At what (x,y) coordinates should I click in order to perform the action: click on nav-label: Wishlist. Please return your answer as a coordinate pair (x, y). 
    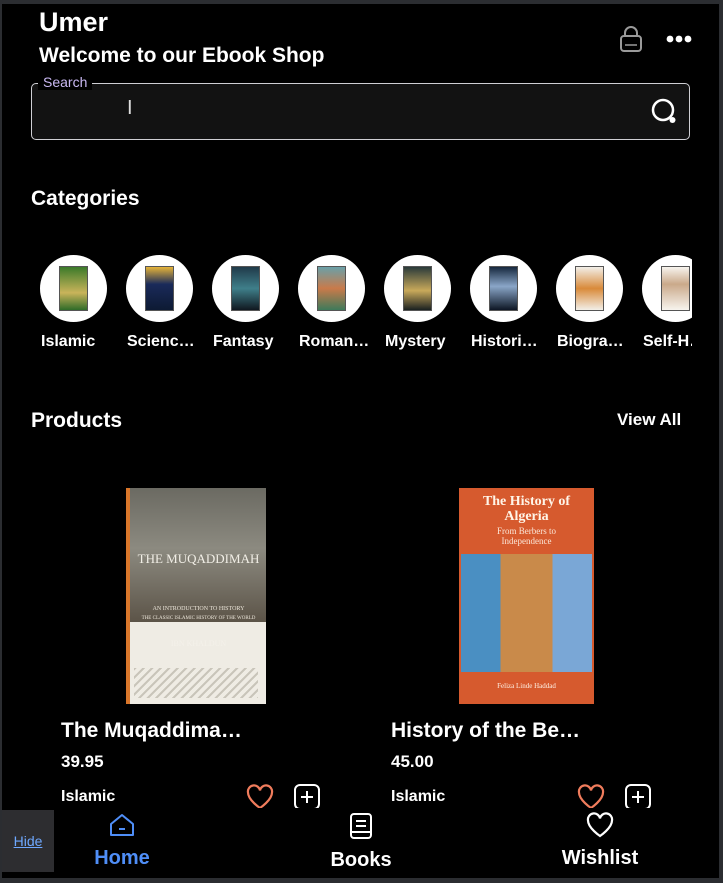
    Looking at the image, I should click on (600, 858).